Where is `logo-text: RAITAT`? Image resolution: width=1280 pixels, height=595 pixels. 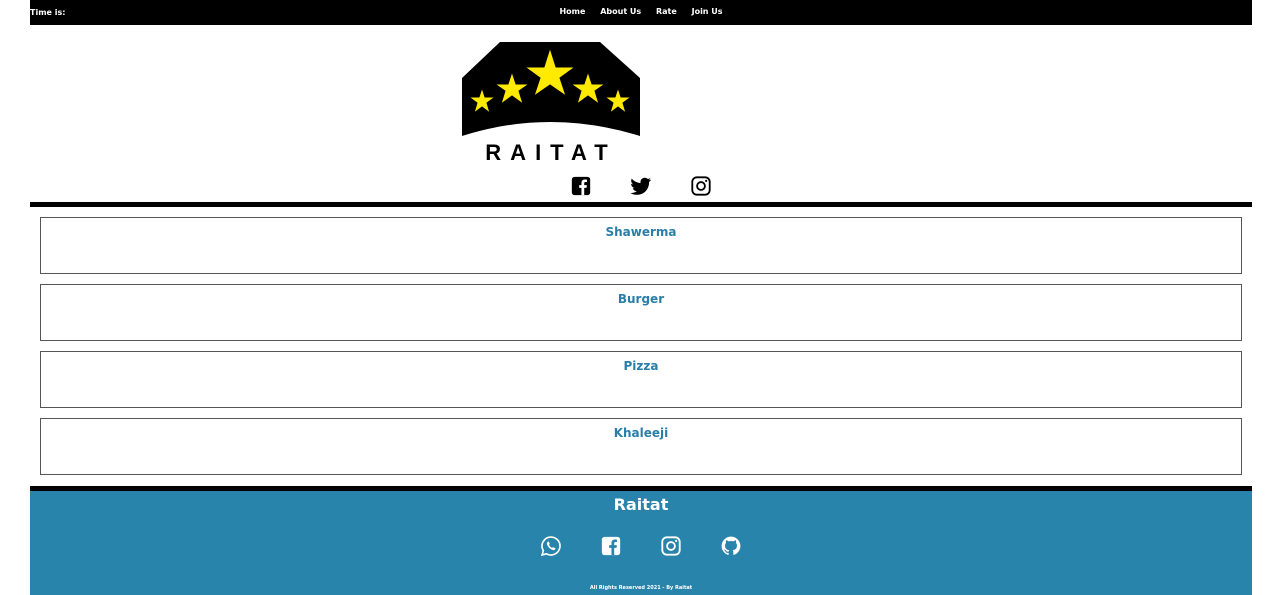 logo-text: RAITAT is located at coordinates (550, 152).